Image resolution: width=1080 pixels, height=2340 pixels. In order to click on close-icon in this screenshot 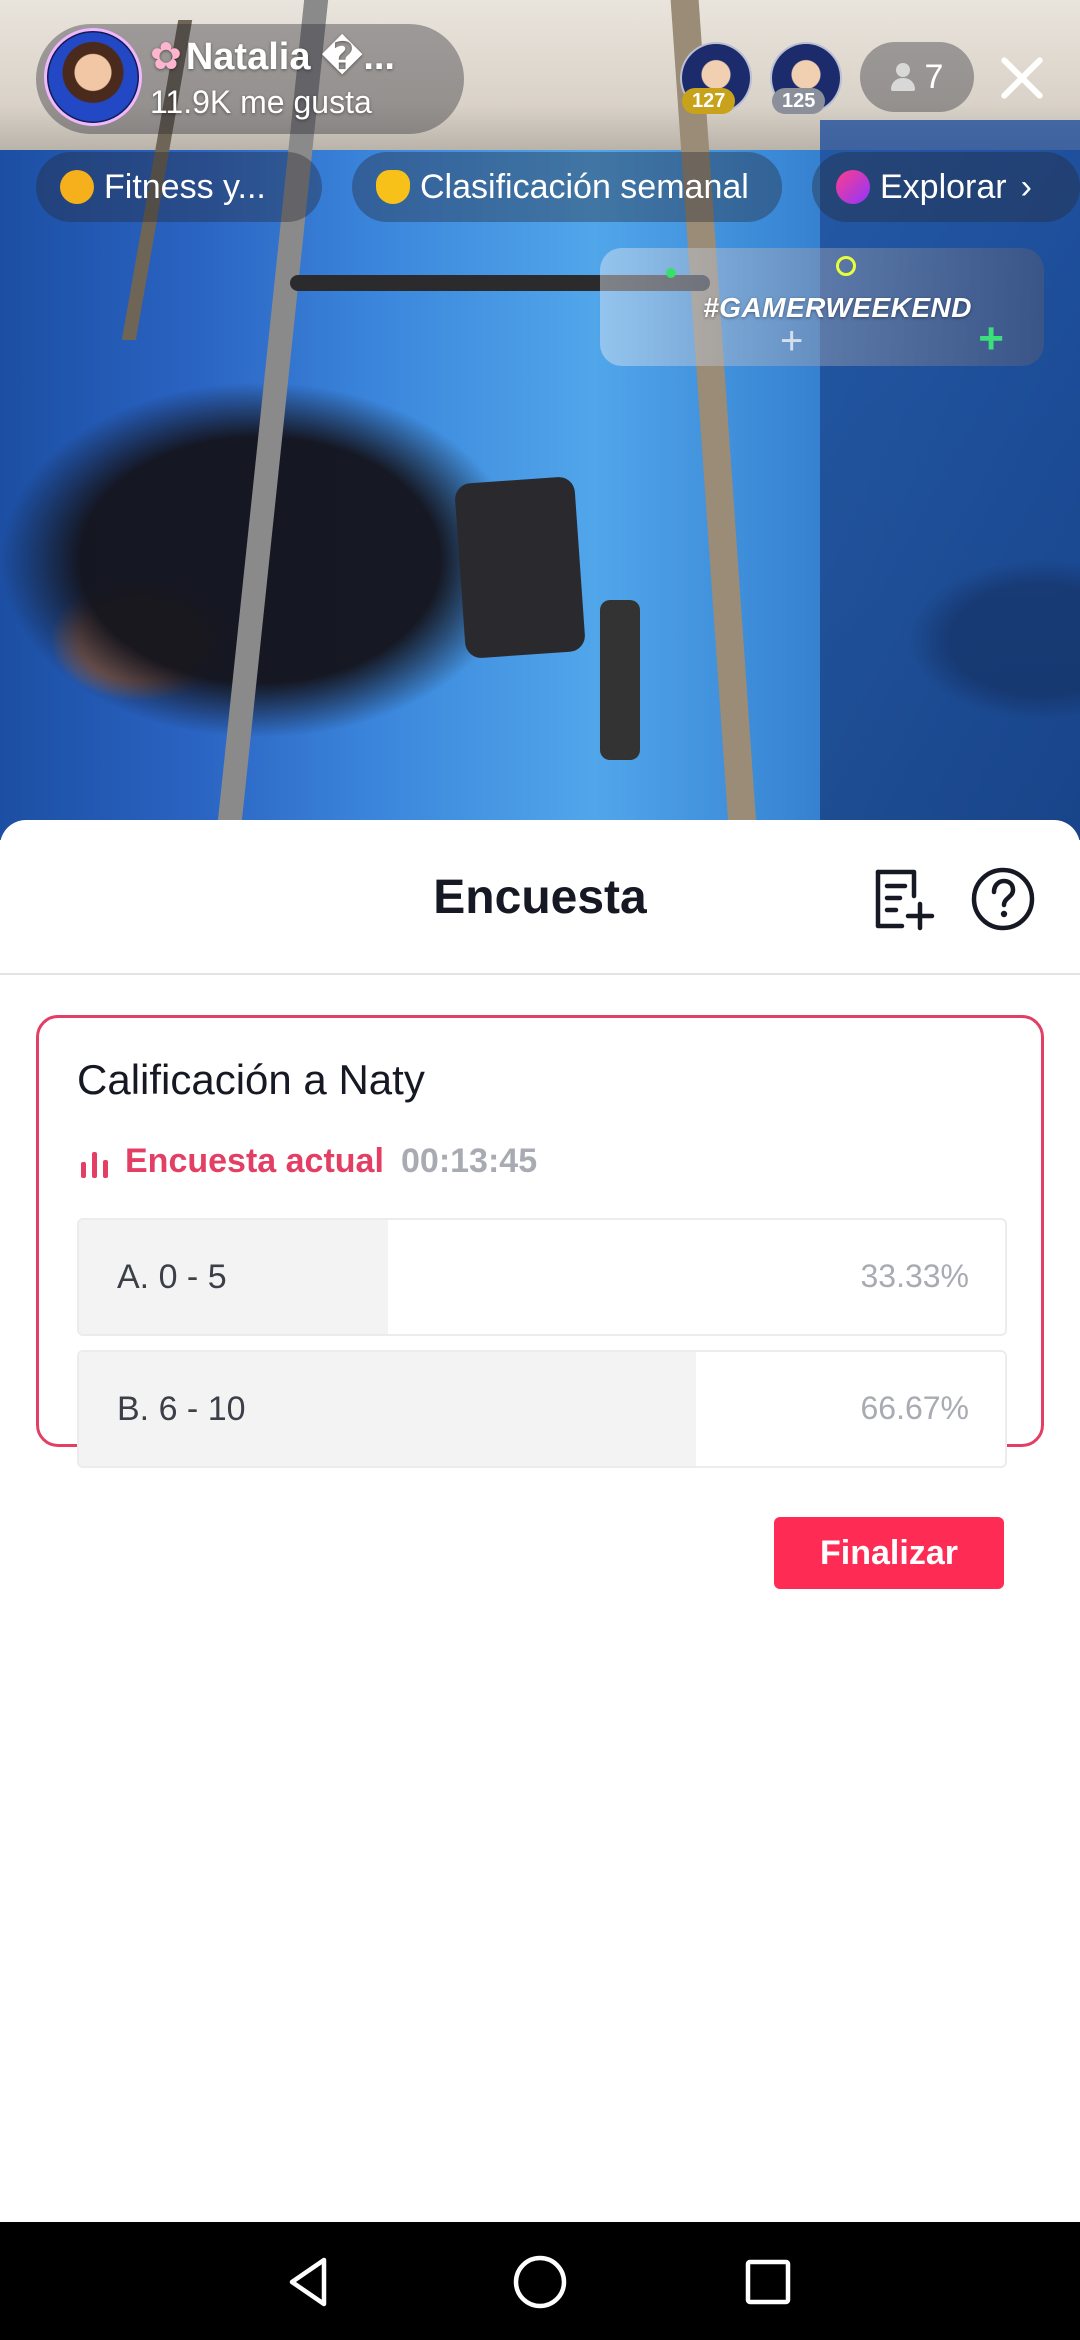, I will do `click(1022, 78)`.